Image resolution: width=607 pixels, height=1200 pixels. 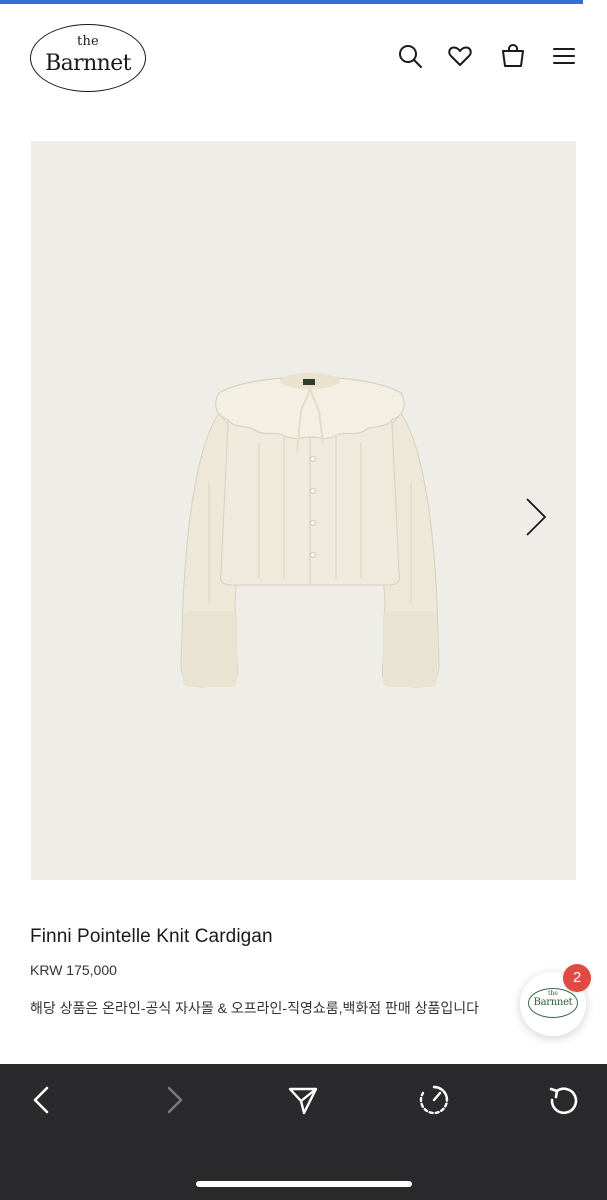 What do you see at coordinates (310, 530) in the screenshot?
I see `product-image` at bounding box center [310, 530].